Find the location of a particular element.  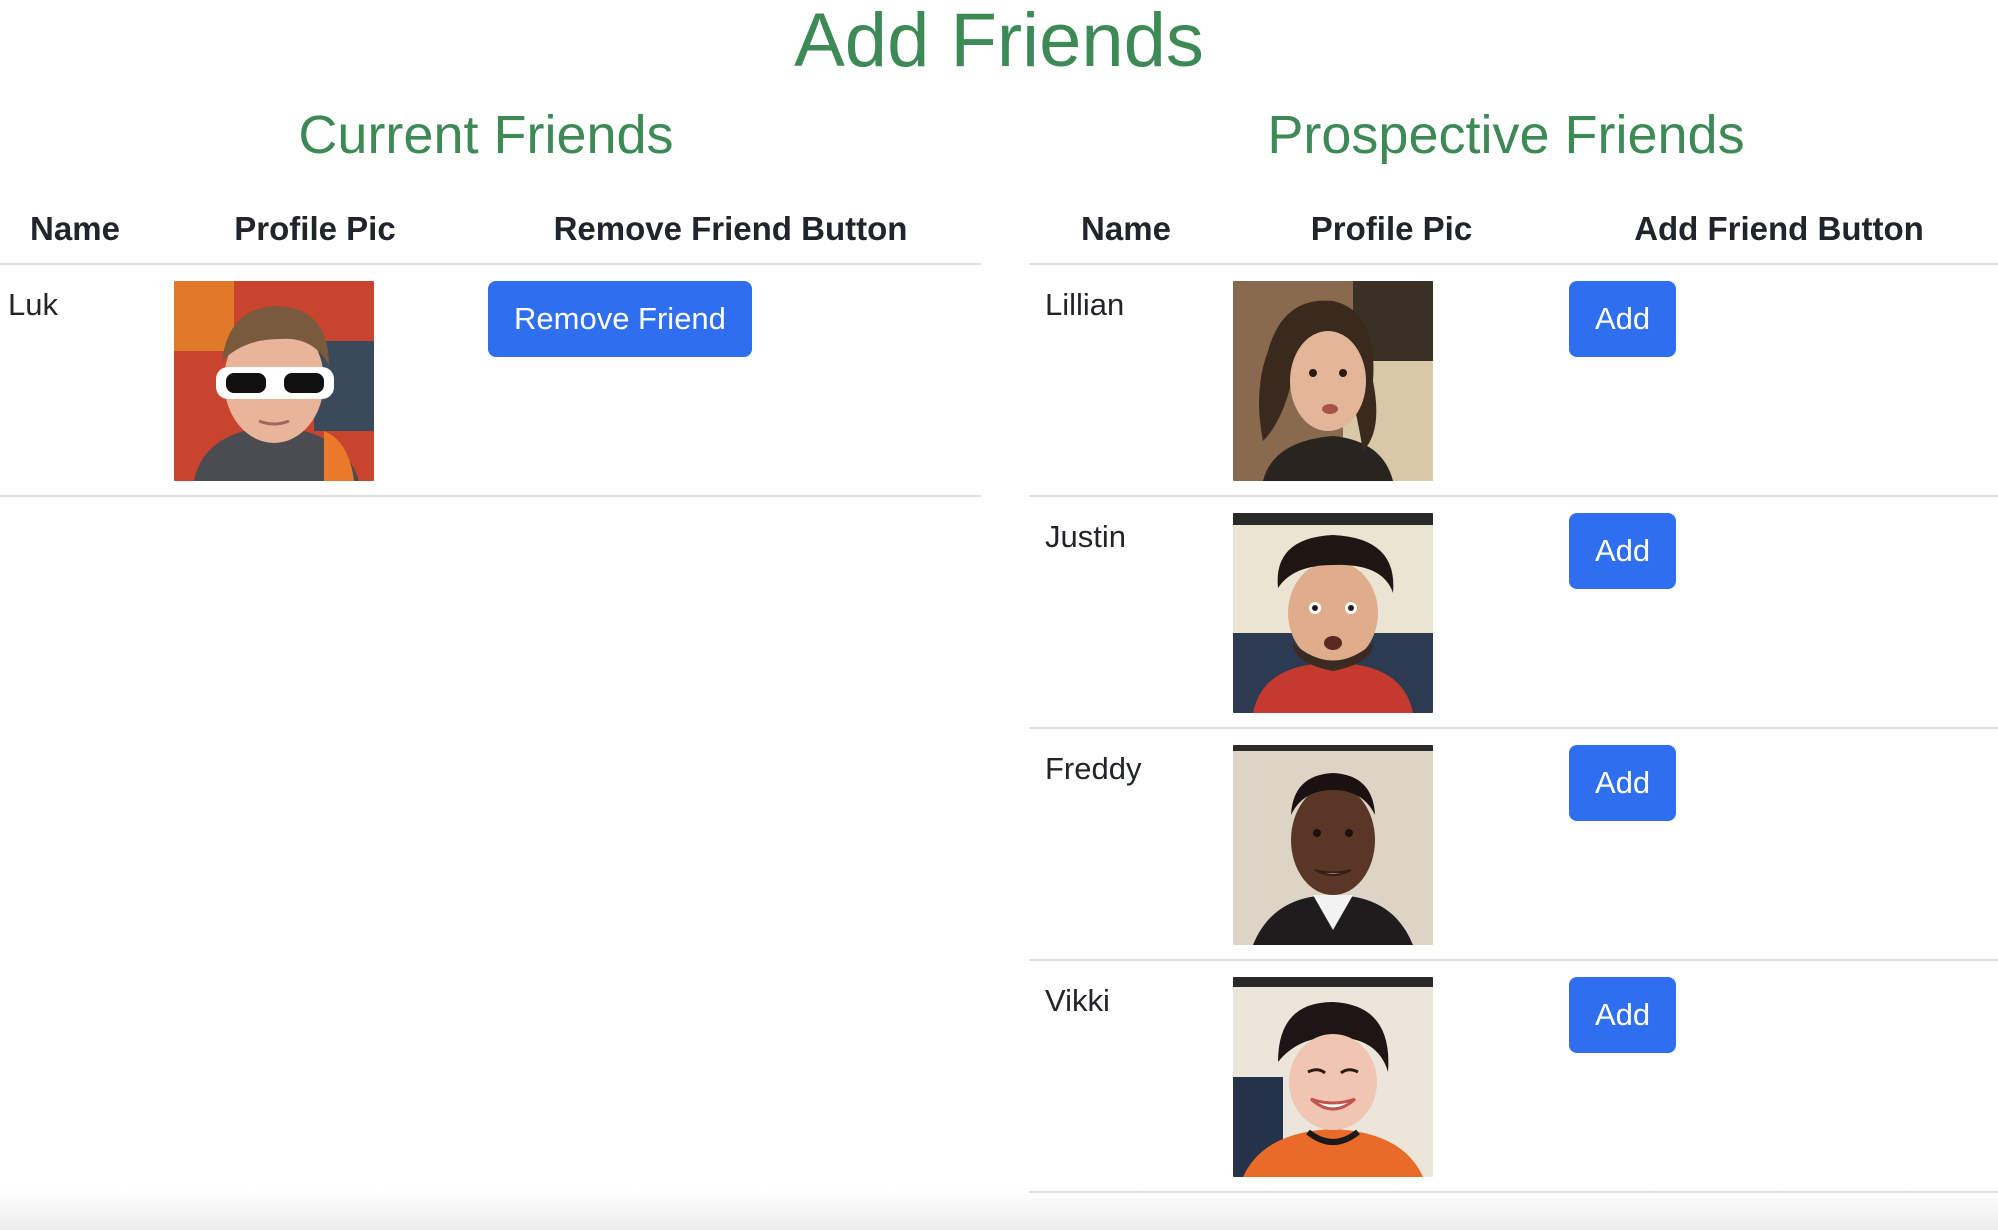

prospective-friends-title: Prospective Friends is located at coordinates (1506, 135).